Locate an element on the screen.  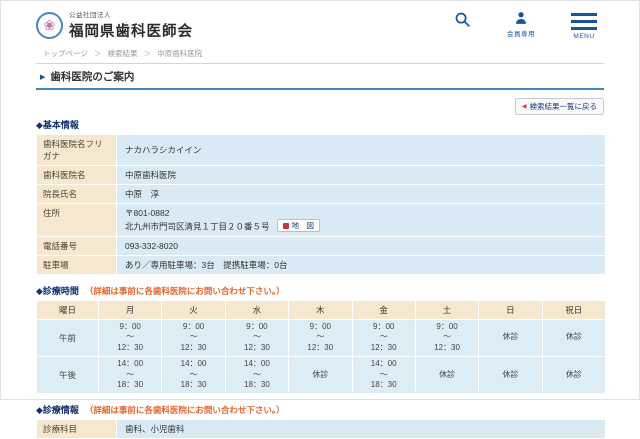
breadcrumb-results-link: 検索結果 is located at coordinates (123, 53).